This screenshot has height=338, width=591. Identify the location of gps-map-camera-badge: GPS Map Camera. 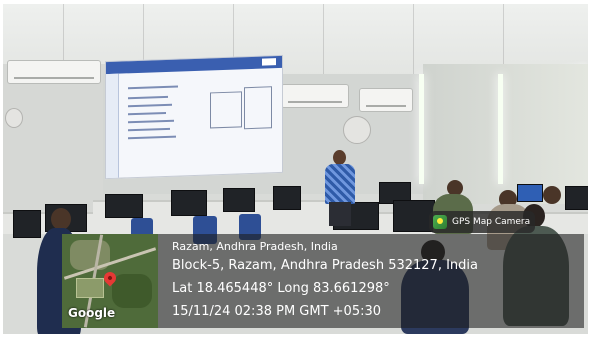
(482, 222).